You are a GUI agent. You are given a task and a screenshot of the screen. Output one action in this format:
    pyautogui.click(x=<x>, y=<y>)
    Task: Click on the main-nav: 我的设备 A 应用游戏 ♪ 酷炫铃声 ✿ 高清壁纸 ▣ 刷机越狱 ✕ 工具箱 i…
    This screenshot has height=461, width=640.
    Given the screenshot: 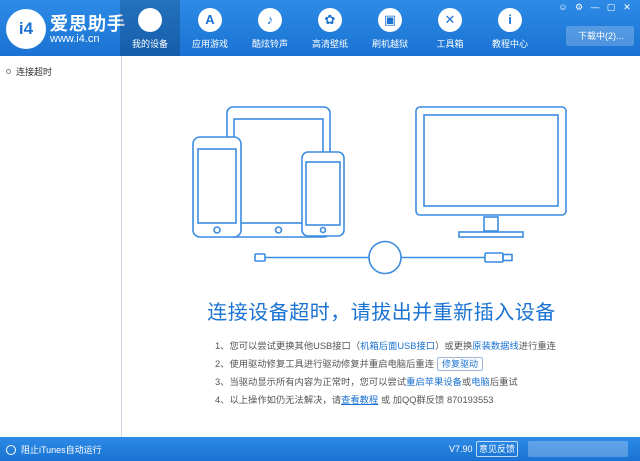 What is the action you would take?
    pyautogui.click(x=330, y=28)
    